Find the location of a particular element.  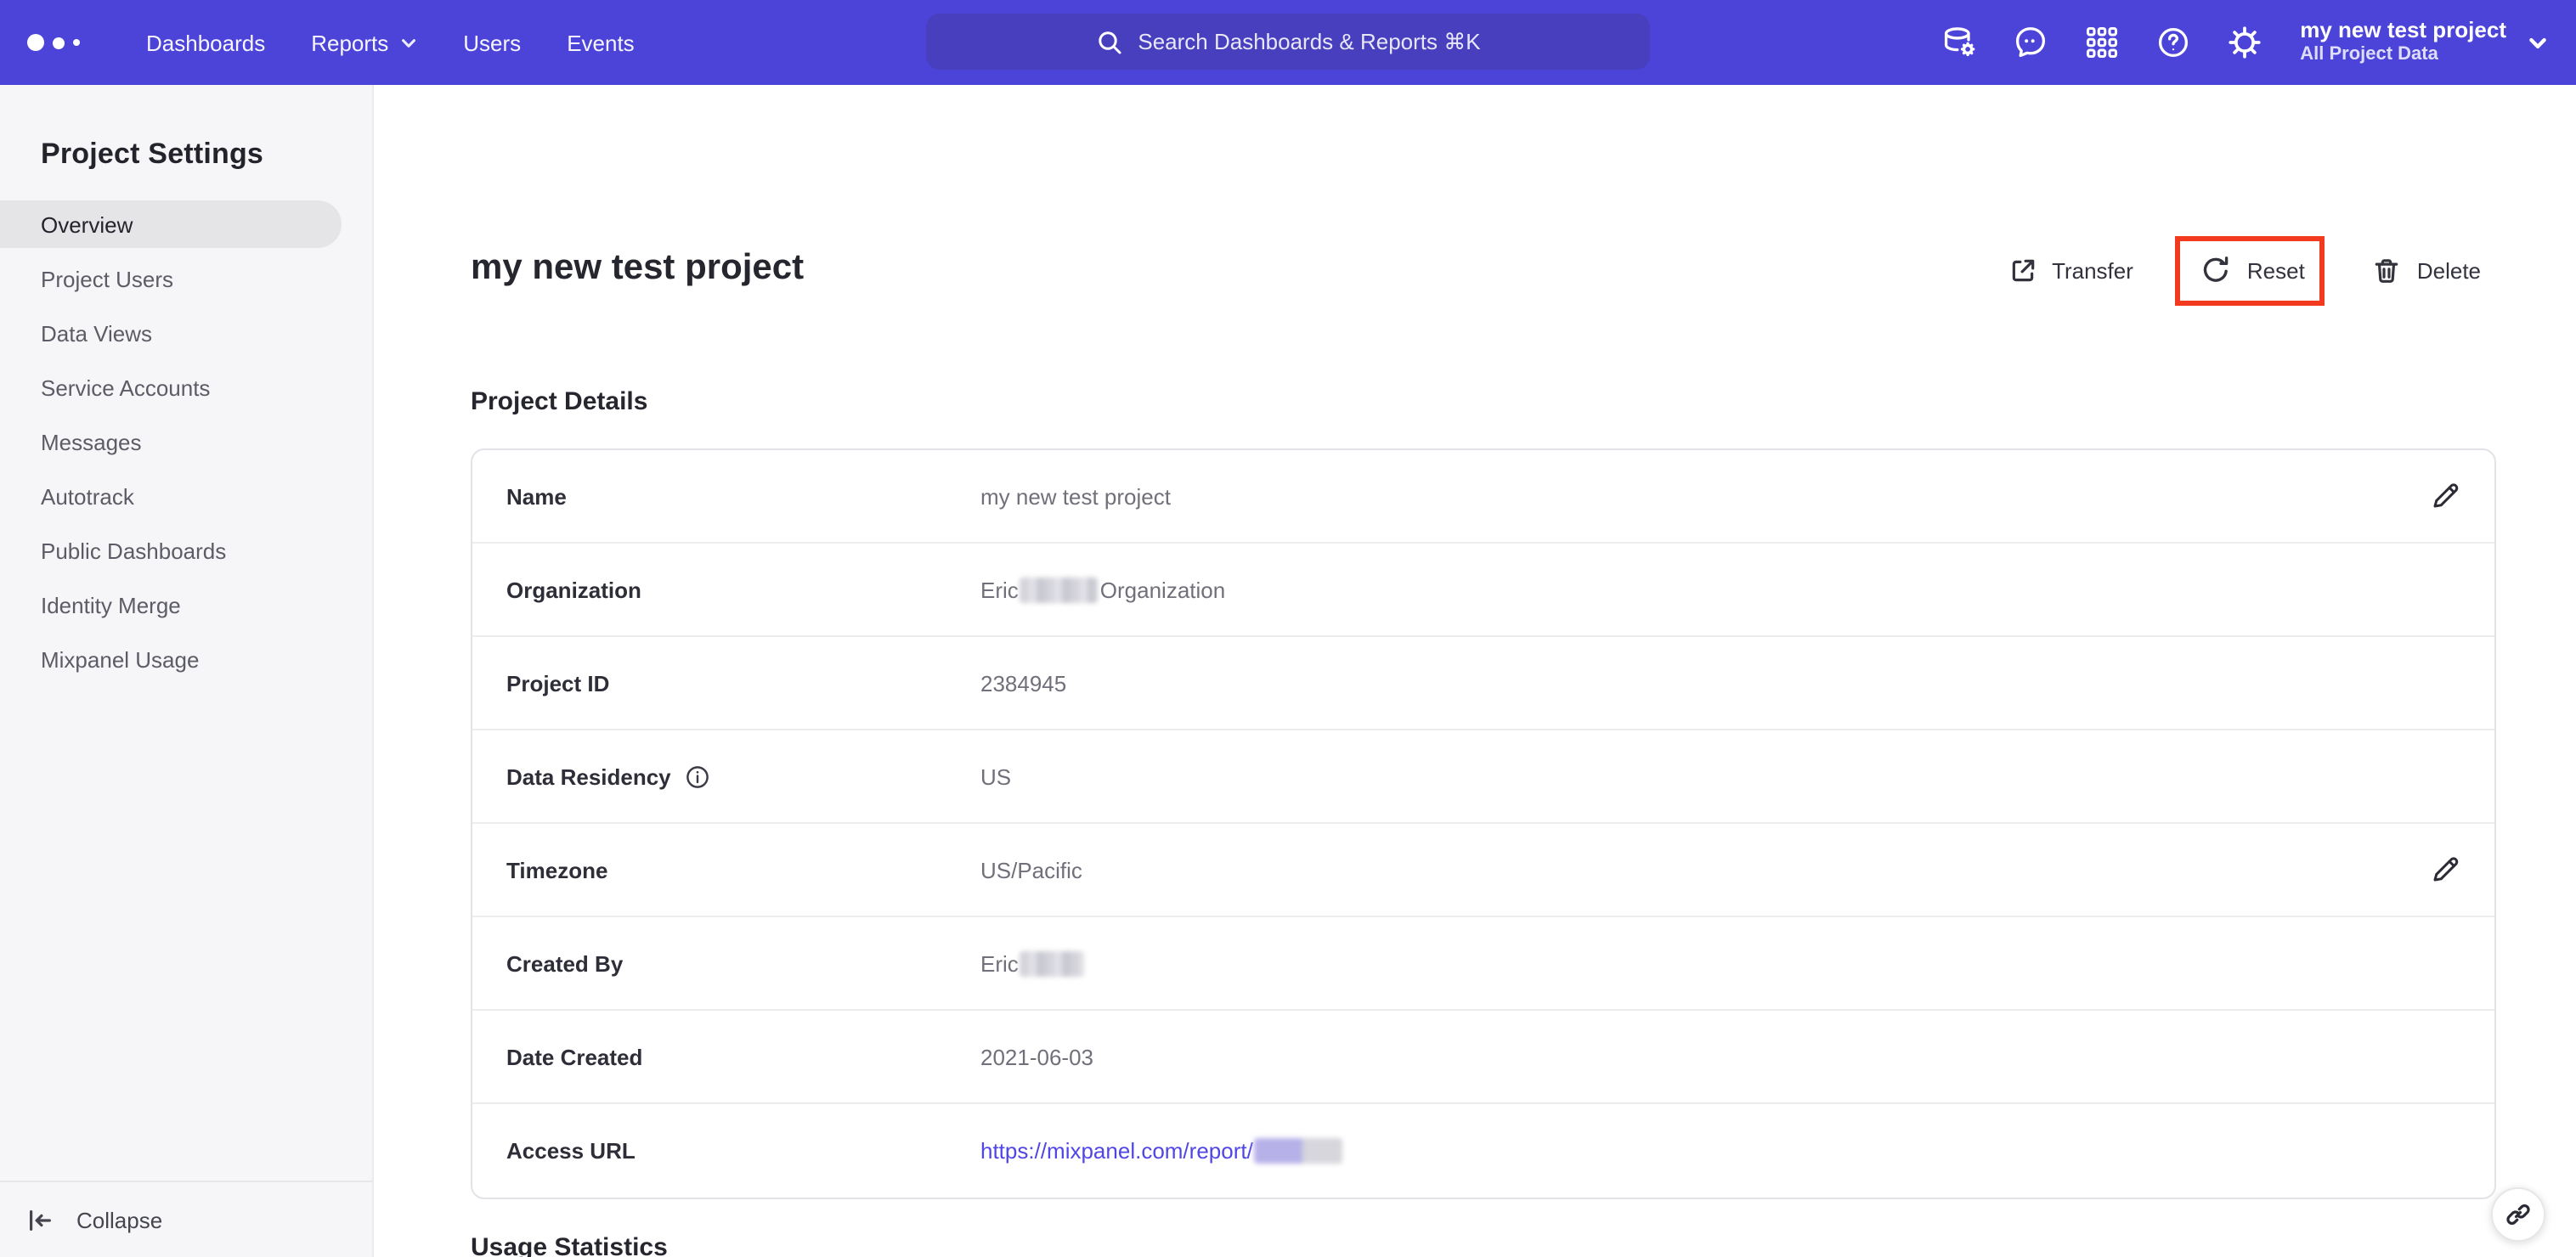

project-selector-name: my new test project is located at coordinates (2403, 29).